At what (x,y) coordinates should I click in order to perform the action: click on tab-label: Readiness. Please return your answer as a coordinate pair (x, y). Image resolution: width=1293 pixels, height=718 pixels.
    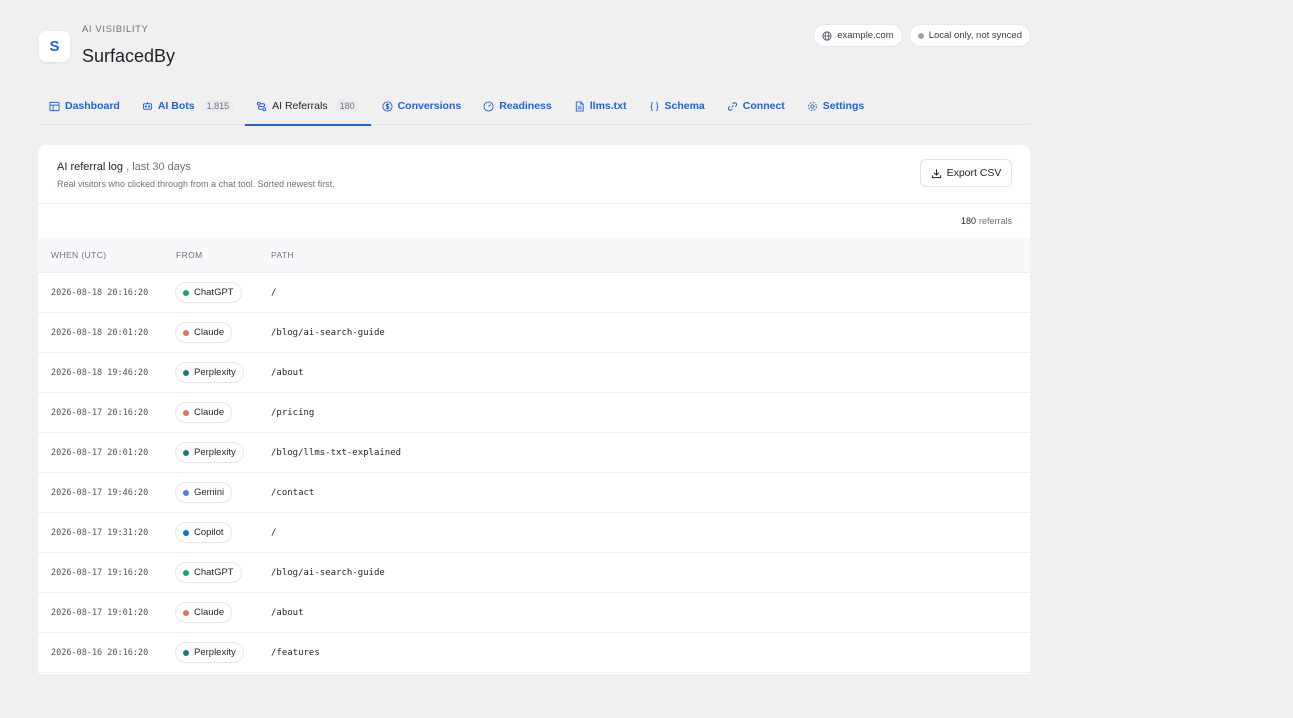
    Looking at the image, I should click on (525, 106).